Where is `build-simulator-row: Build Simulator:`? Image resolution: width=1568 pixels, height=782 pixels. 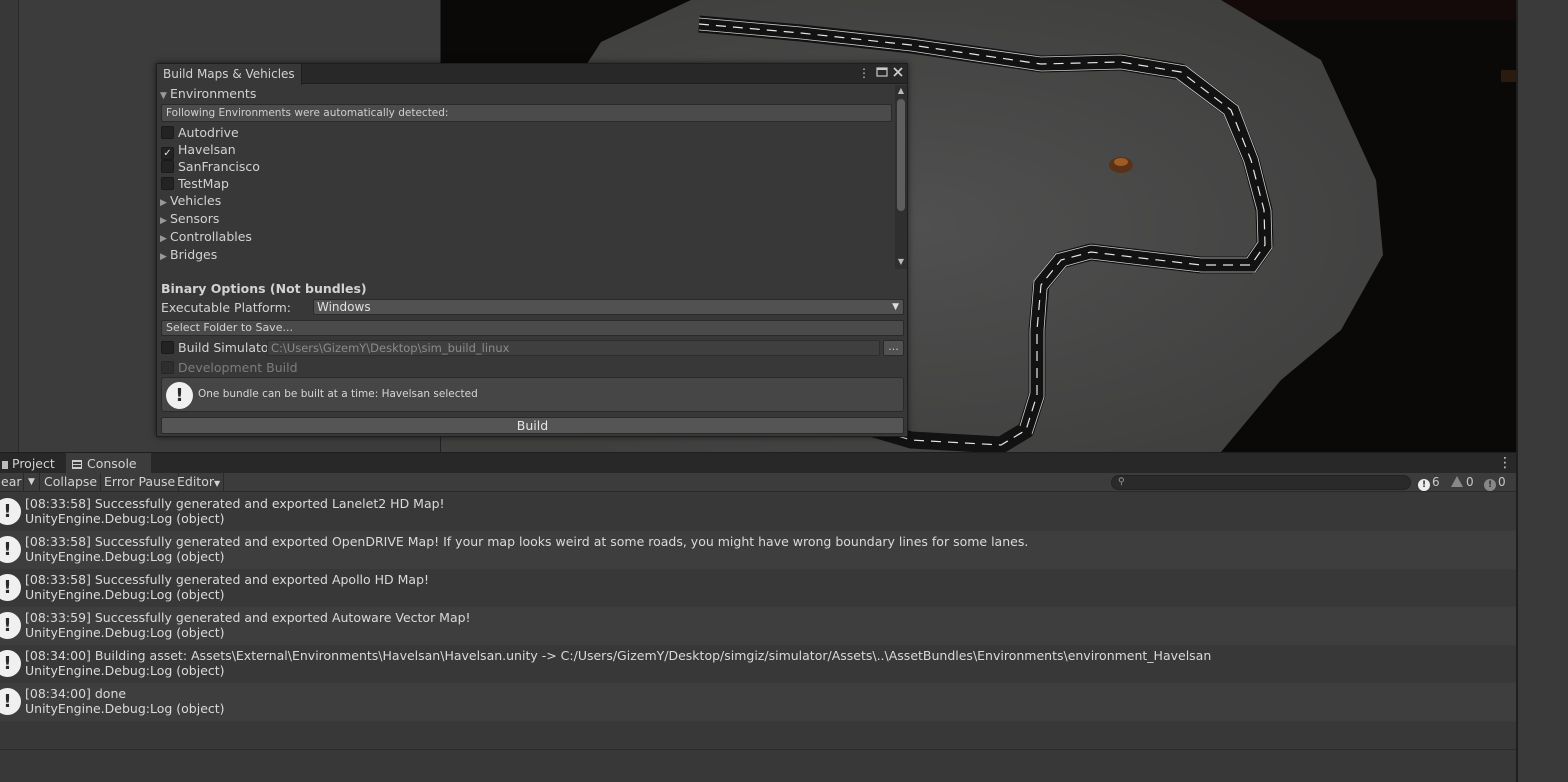
build-simulator-row: Build Simulator: is located at coordinates (219, 347).